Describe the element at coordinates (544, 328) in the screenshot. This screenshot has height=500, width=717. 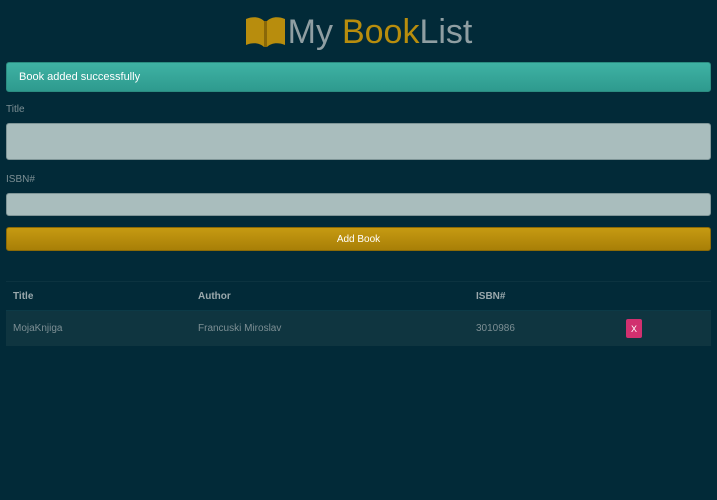
I see `book-isbn-cell: 3010986` at that location.